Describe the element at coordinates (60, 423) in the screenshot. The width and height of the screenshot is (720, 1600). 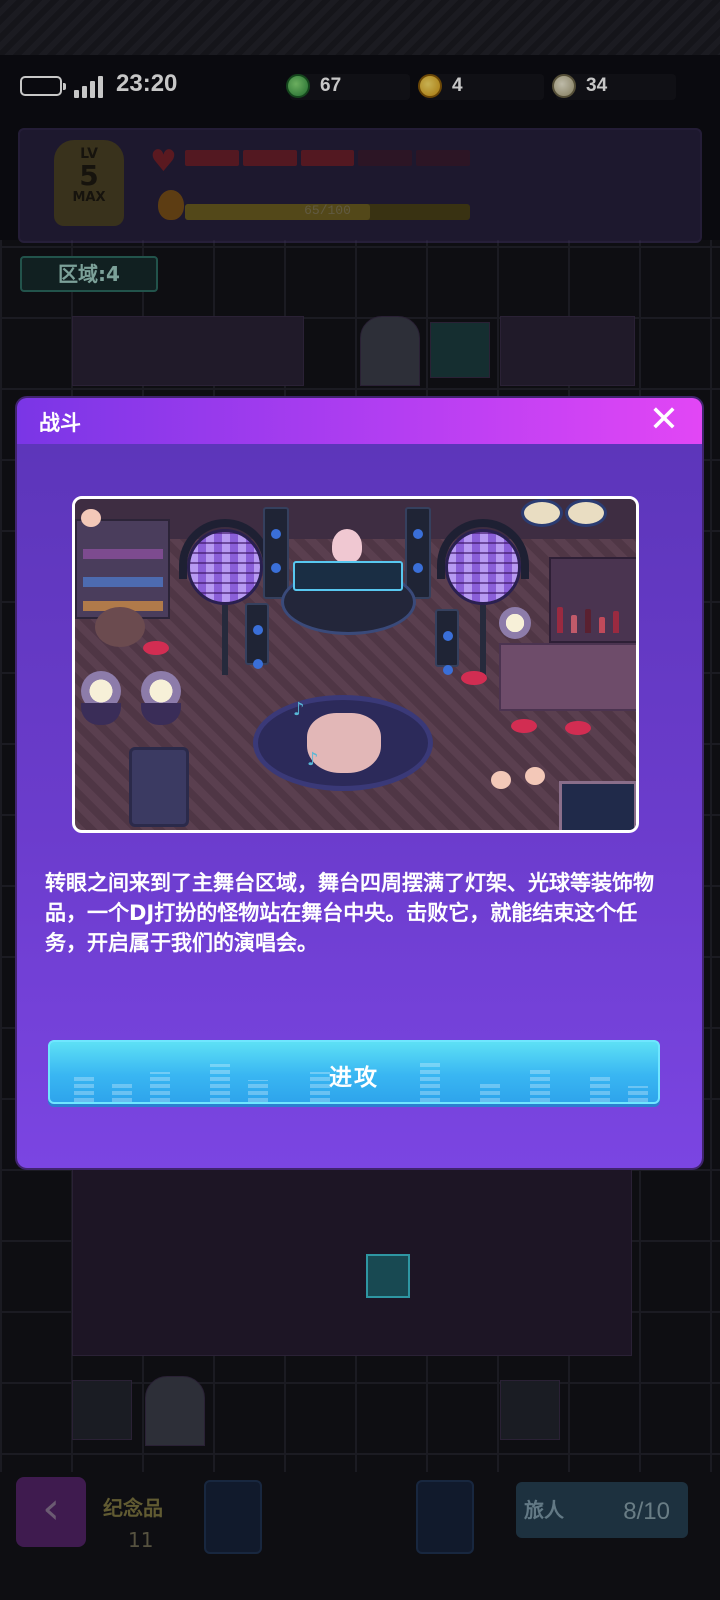
I see `dialog-title: 战斗` at that location.